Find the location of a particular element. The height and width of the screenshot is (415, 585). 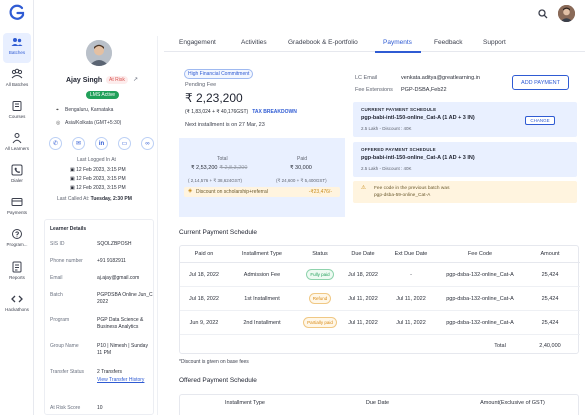

login-date-text: 12 Feb 2023, 3:15 PM is located at coordinates (101, 179).